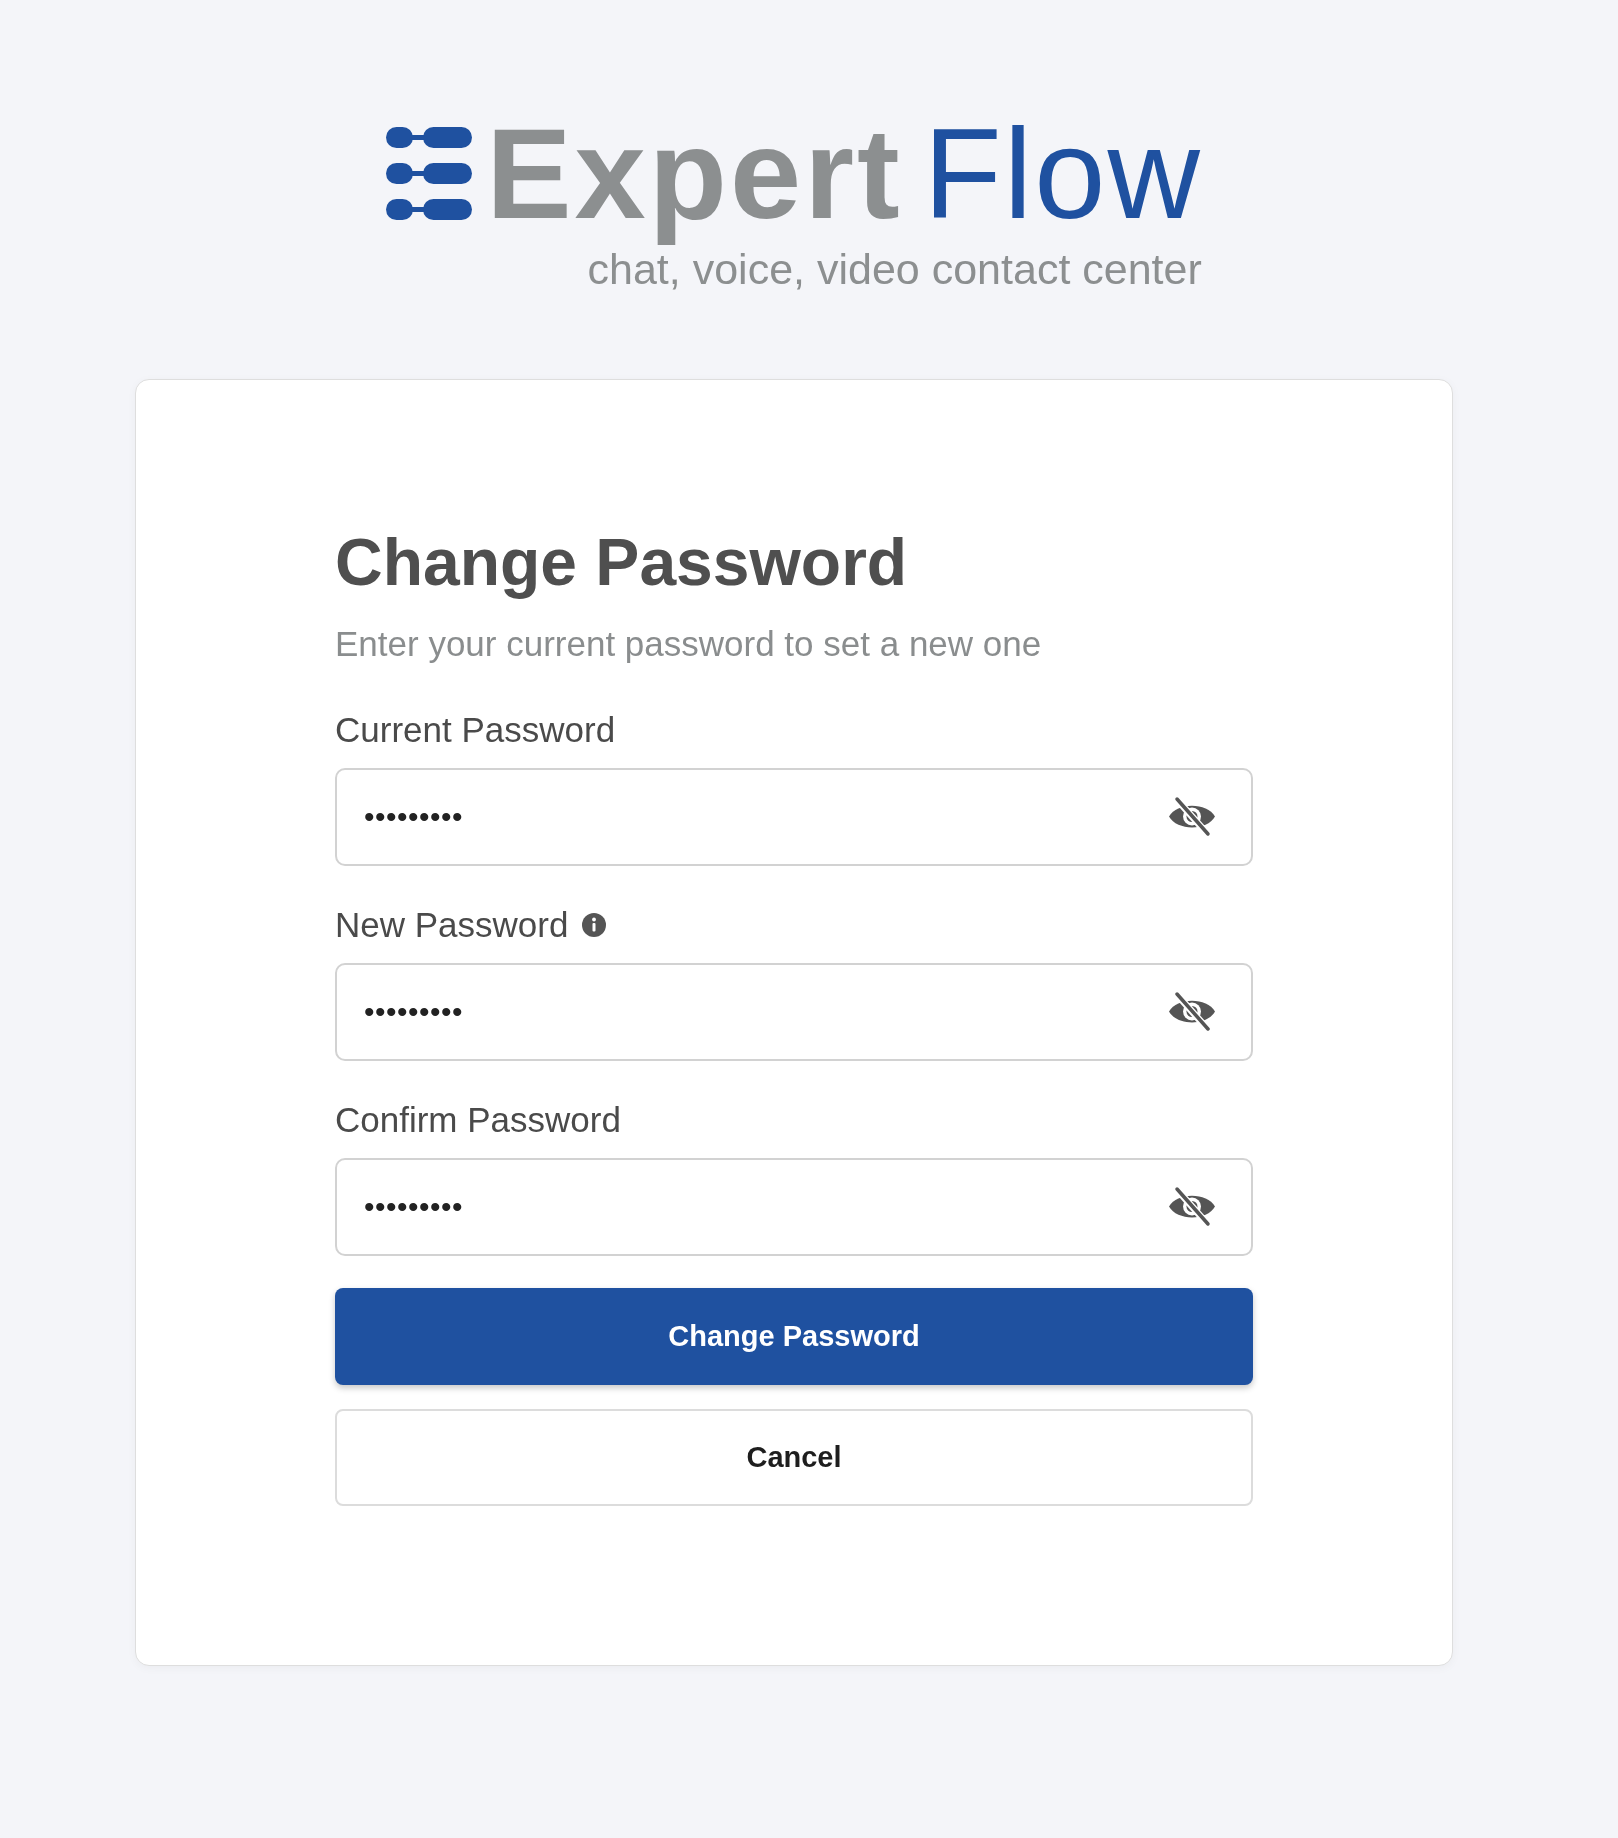  What do you see at coordinates (475, 729) in the screenshot?
I see `field-label: Current Password` at bounding box center [475, 729].